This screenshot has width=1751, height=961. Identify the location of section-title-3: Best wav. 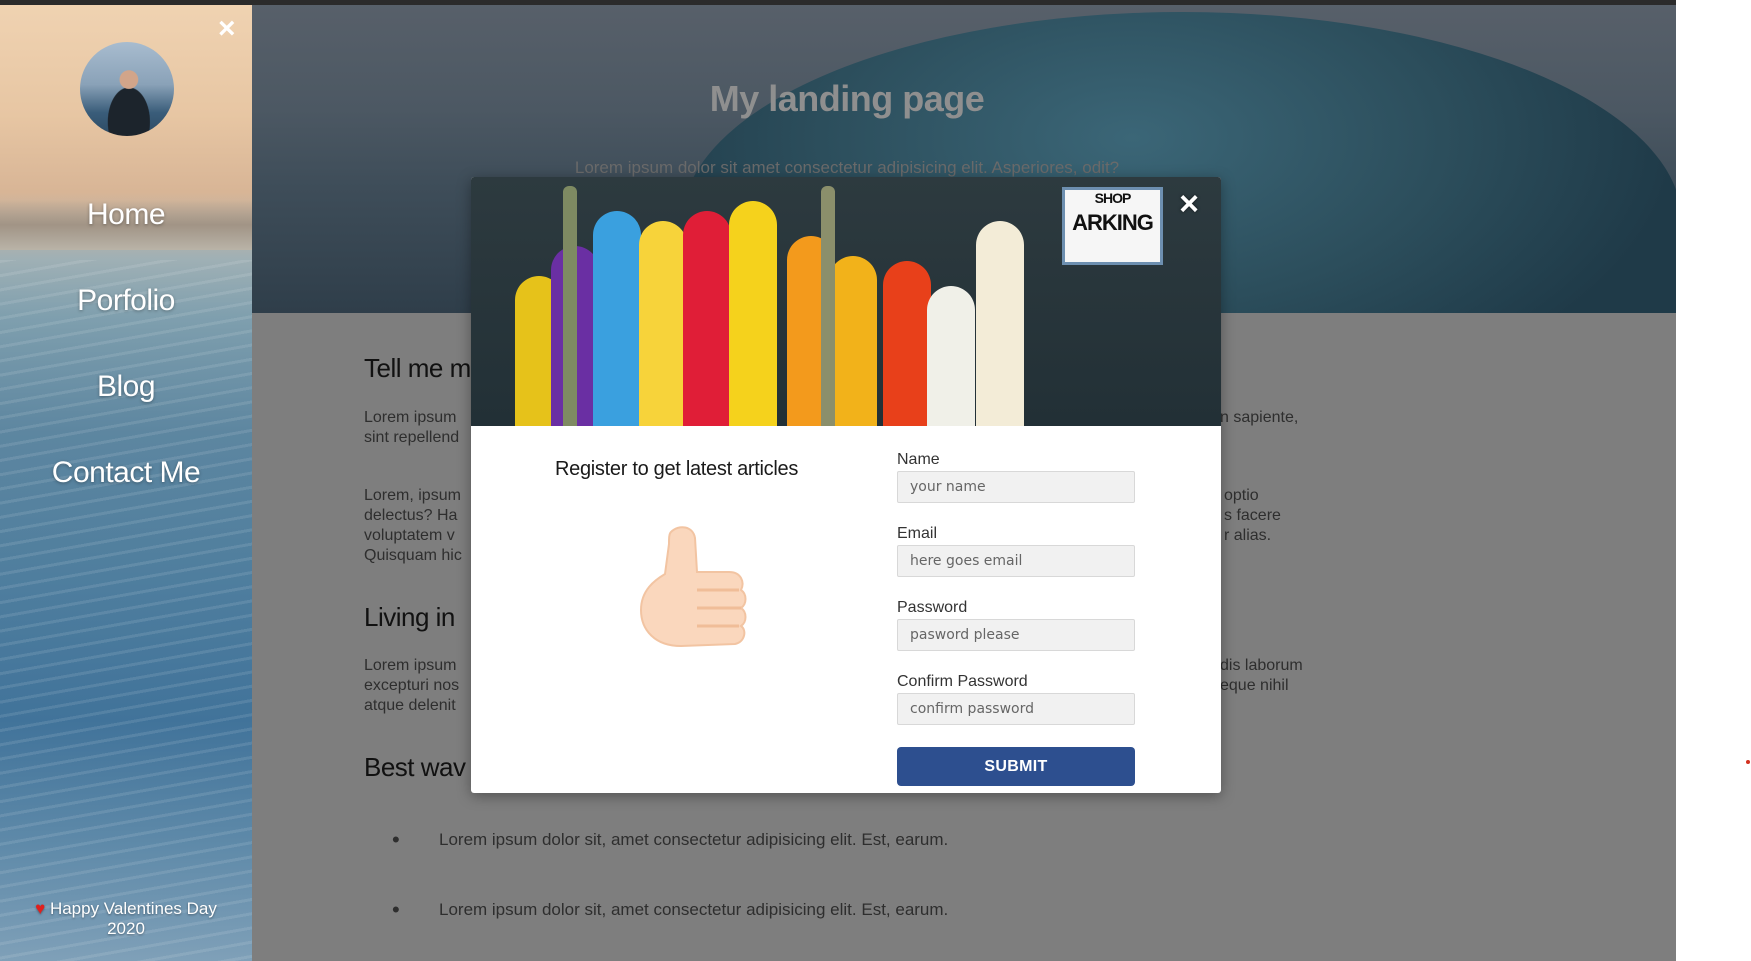
(415, 767).